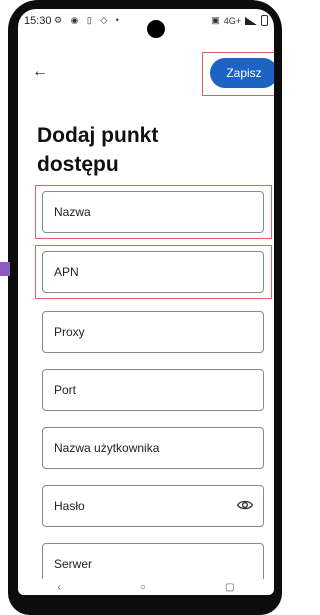  I want to click on username-field-label: Nazwa użytkownika, so click(107, 448).